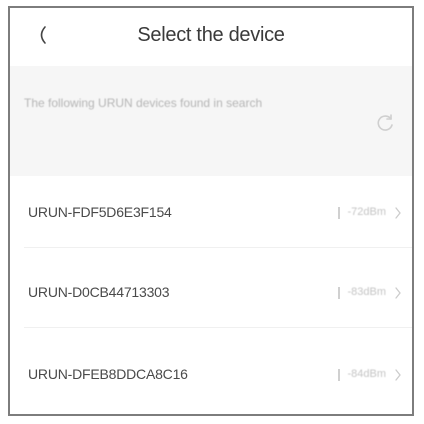  What do you see at coordinates (108, 374) in the screenshot?
I see `device-name: URUN-DFEB8DDCA8C16` at bounding box center [108, 374].